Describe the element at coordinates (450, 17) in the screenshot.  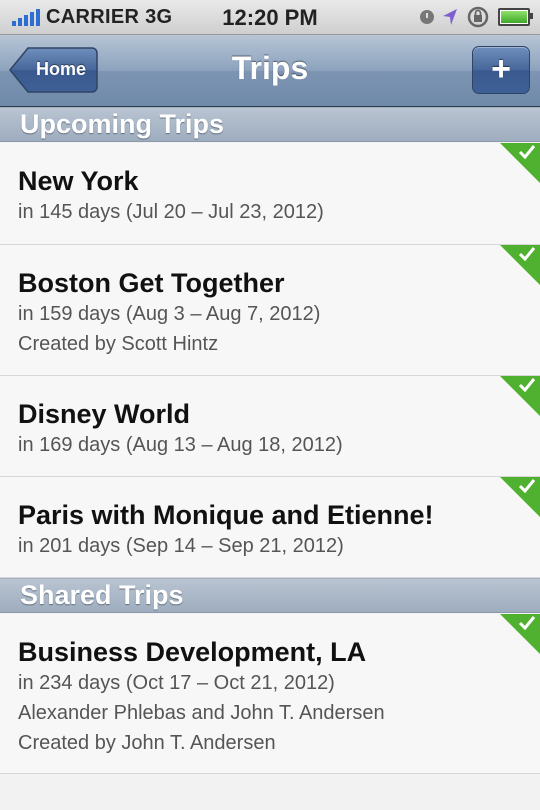
I see `location-icon` at that location.